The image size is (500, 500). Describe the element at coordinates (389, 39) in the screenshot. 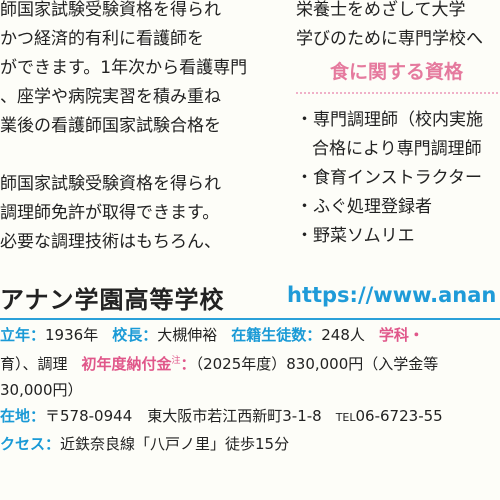

I see `right-line: 学びのために専門学校へ` at that location.